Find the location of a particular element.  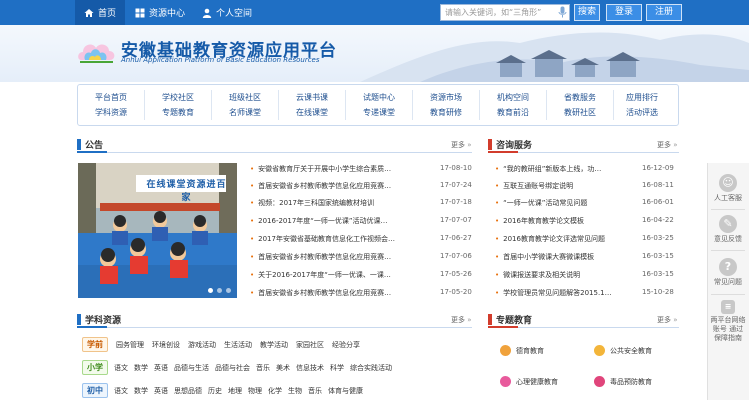

subject-link: 科学 is located at coordinates (337, 368).